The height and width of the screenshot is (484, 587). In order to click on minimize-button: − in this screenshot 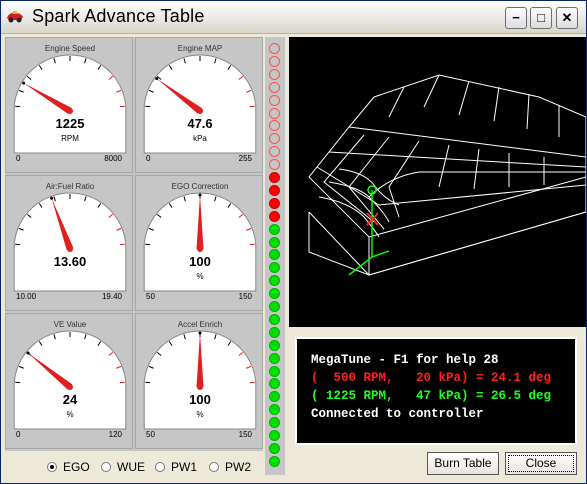, I will do `click(516, 18)`.